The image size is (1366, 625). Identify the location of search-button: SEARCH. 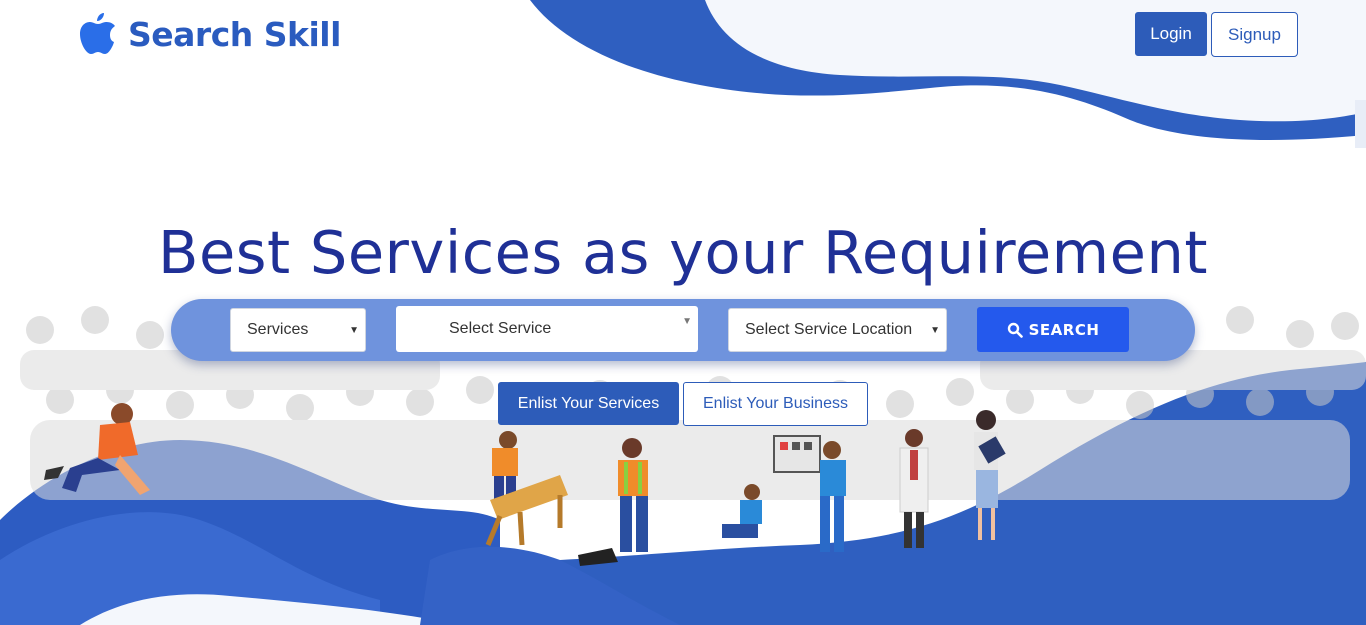
(1053, 329).